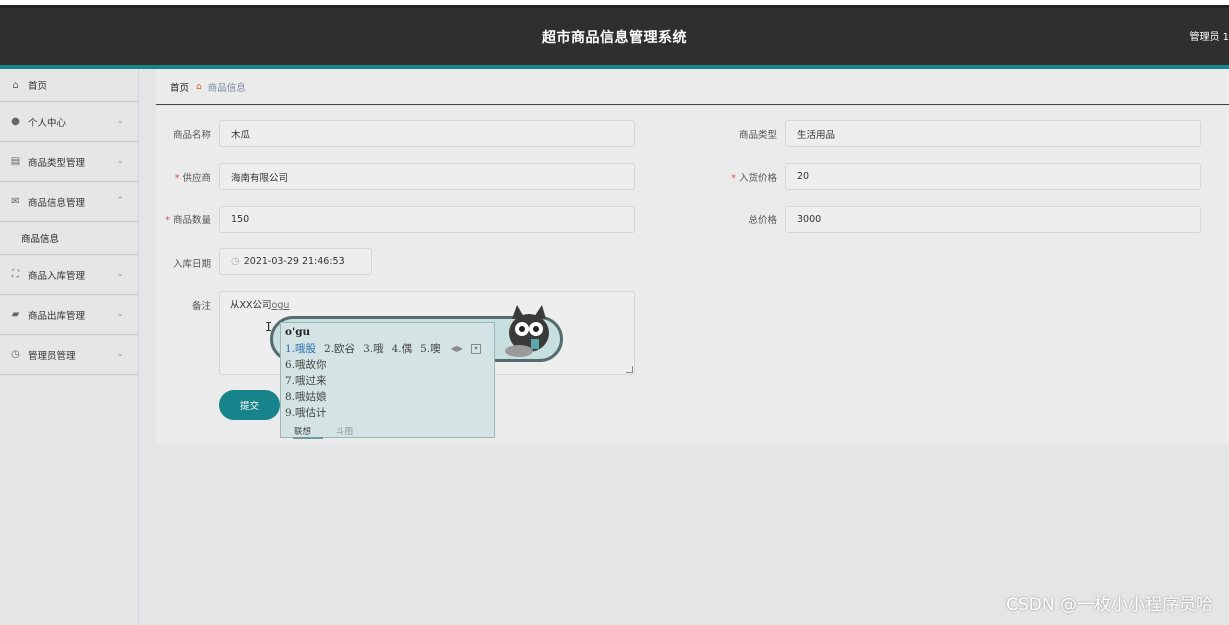  I want to click on sidebar-item-label: 商品类型管理, so click(57, 163).